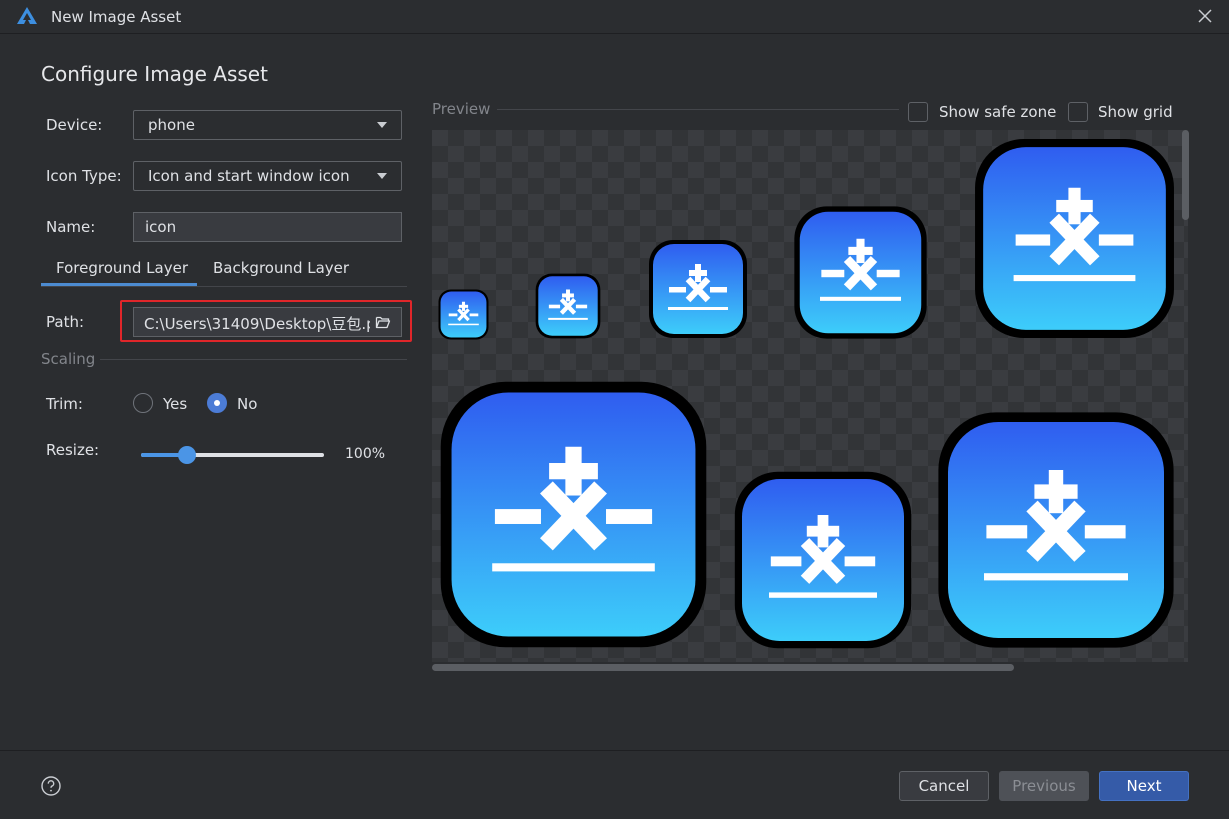  I want to click on name-input: icon, so click(267, 227).